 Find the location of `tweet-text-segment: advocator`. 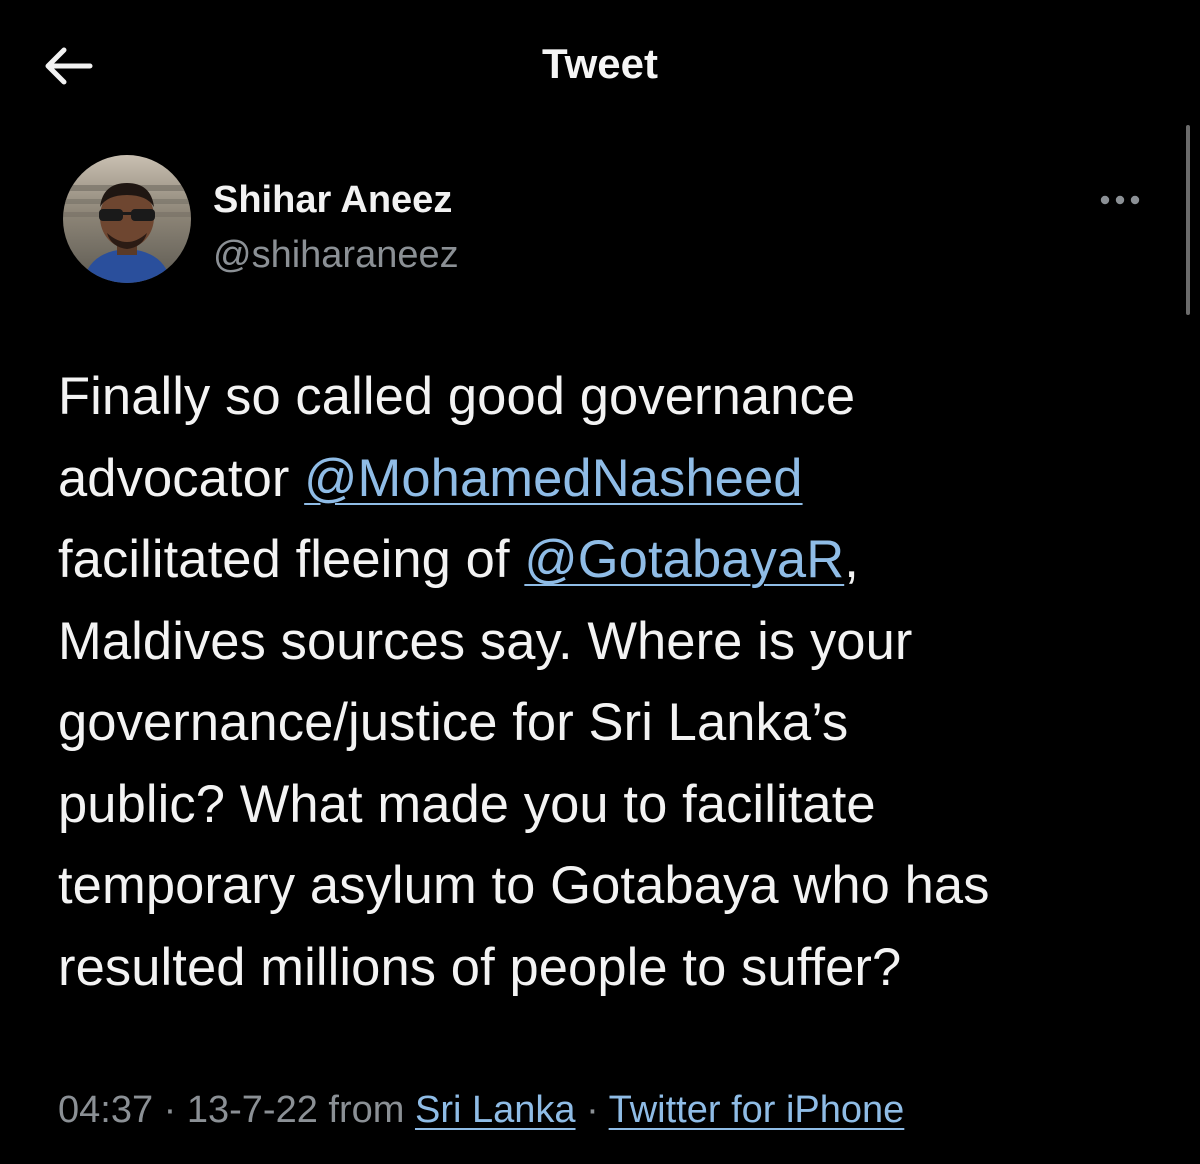

tweet-text-segment: advocator is located at coordinates (181, 478).